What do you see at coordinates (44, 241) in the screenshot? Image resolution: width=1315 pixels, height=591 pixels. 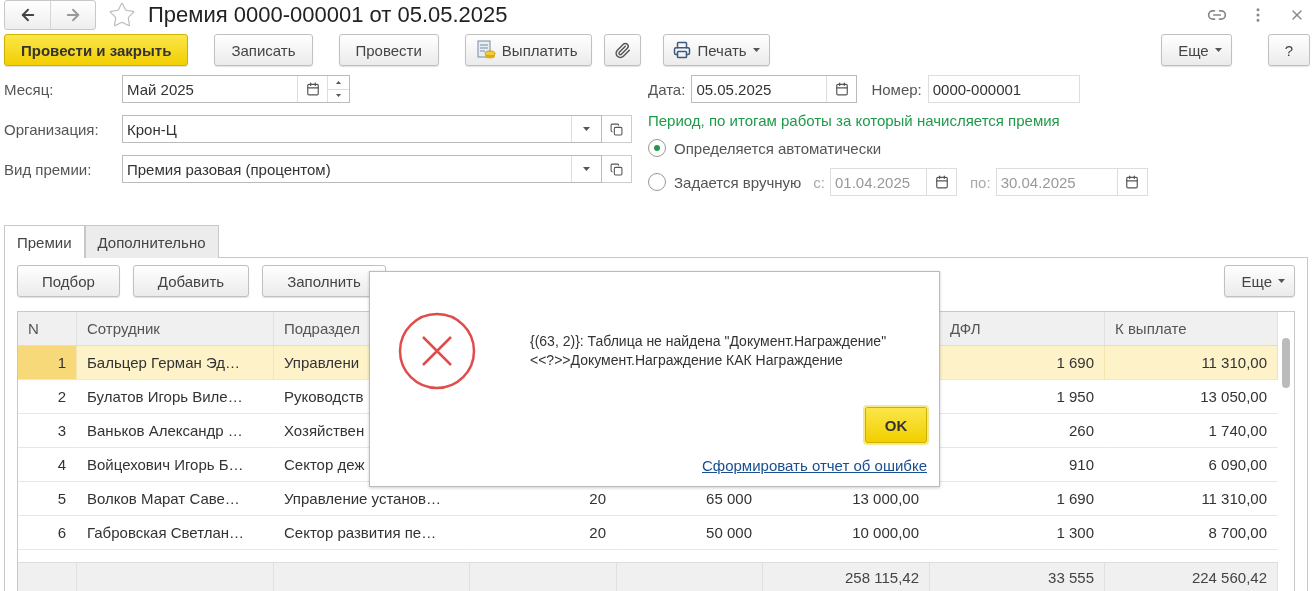 I see `tab: Премии` at bounding box center [44, 241].